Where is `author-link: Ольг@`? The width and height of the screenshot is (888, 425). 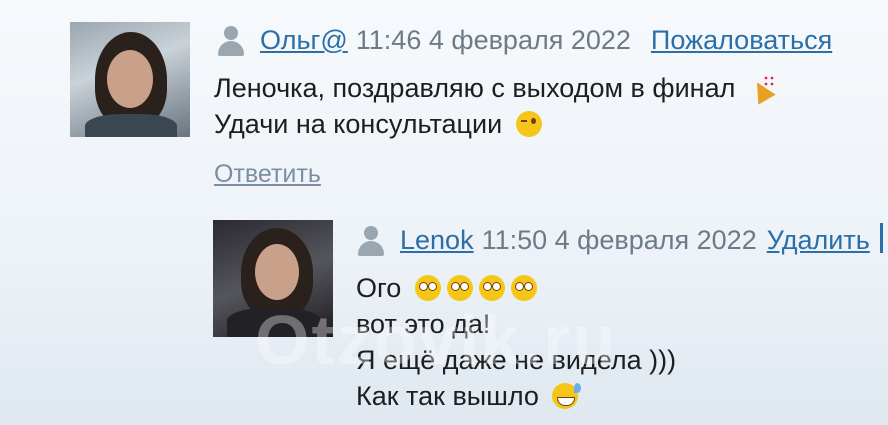 author-link: Ольг@ is located at coordinates (304, 40).